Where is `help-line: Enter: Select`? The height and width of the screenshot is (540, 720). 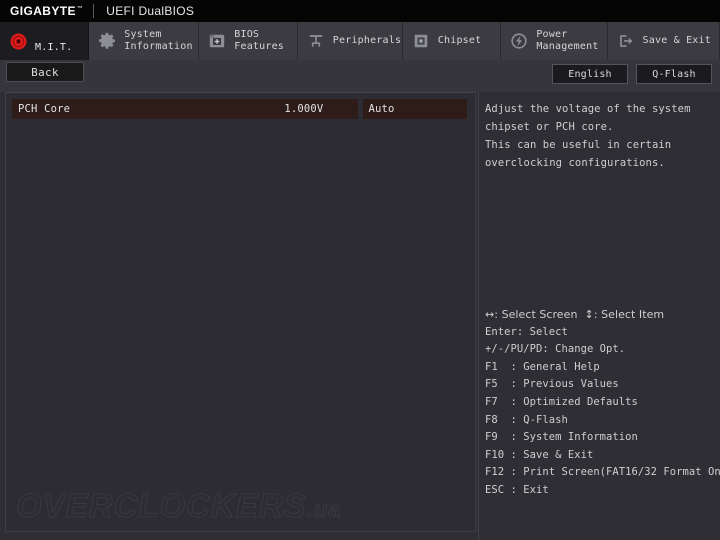
help-line: Enter: Select is located at coordinates (526, 331).